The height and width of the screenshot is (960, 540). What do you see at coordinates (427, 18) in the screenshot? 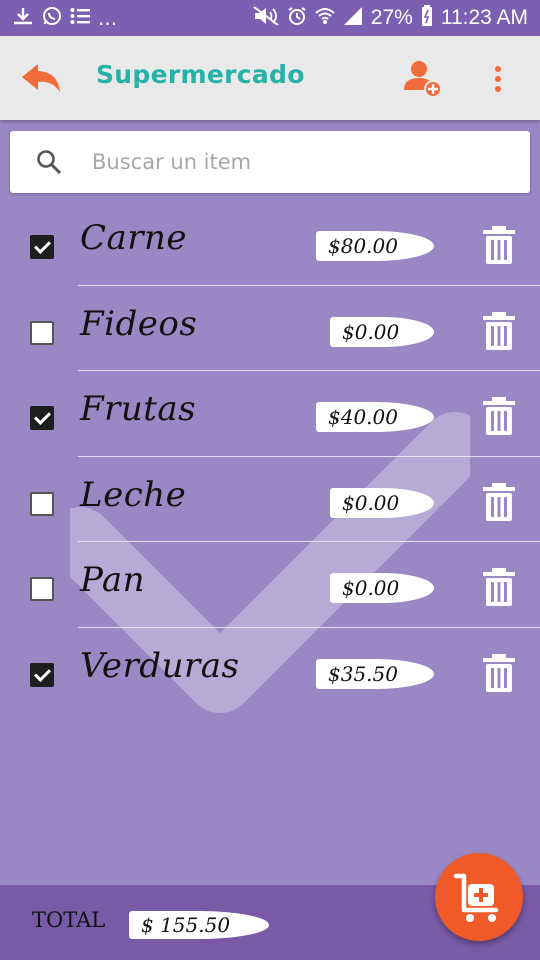
I see `battery-icon` at bounding box center [427, 18].